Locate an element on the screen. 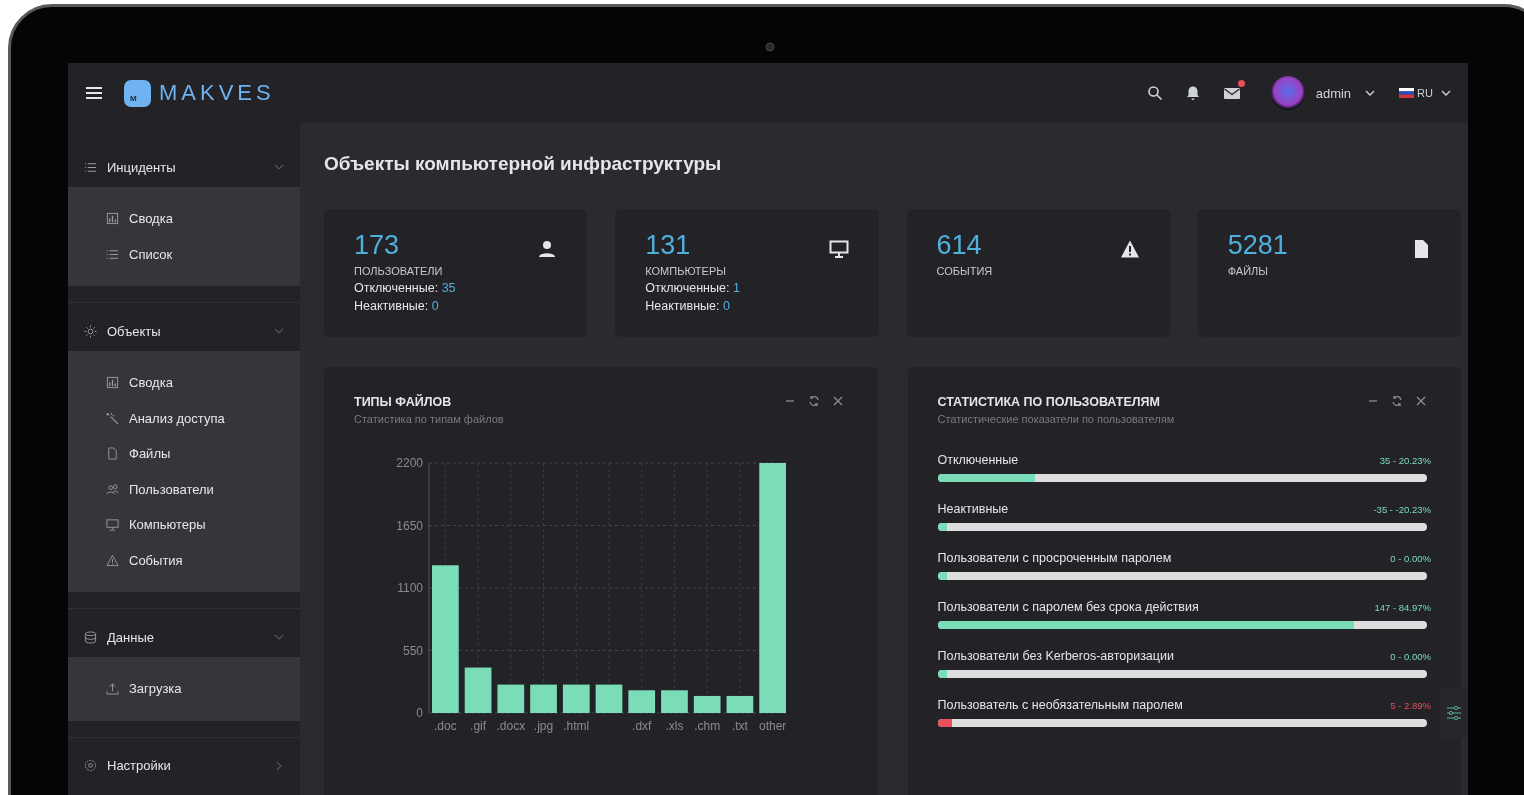 The image size is (1524, 795). sidebar-item: Список is located at coordinates (184, 254).